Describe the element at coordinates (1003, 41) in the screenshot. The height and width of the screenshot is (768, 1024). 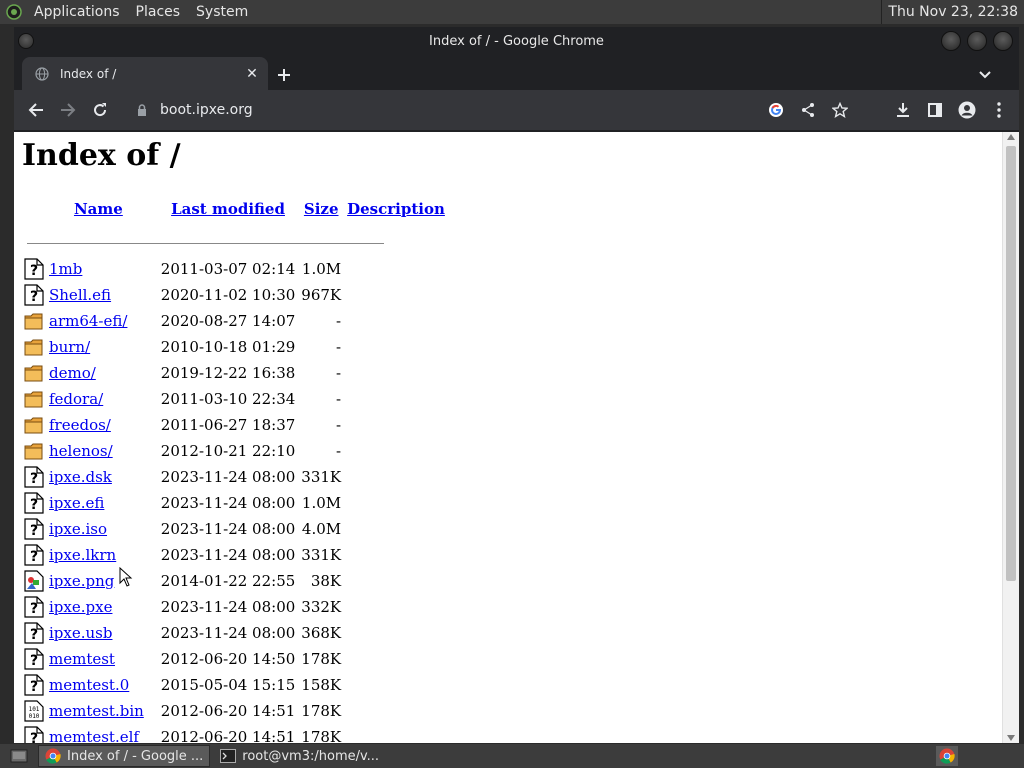
I see `close-window-button` at that location.